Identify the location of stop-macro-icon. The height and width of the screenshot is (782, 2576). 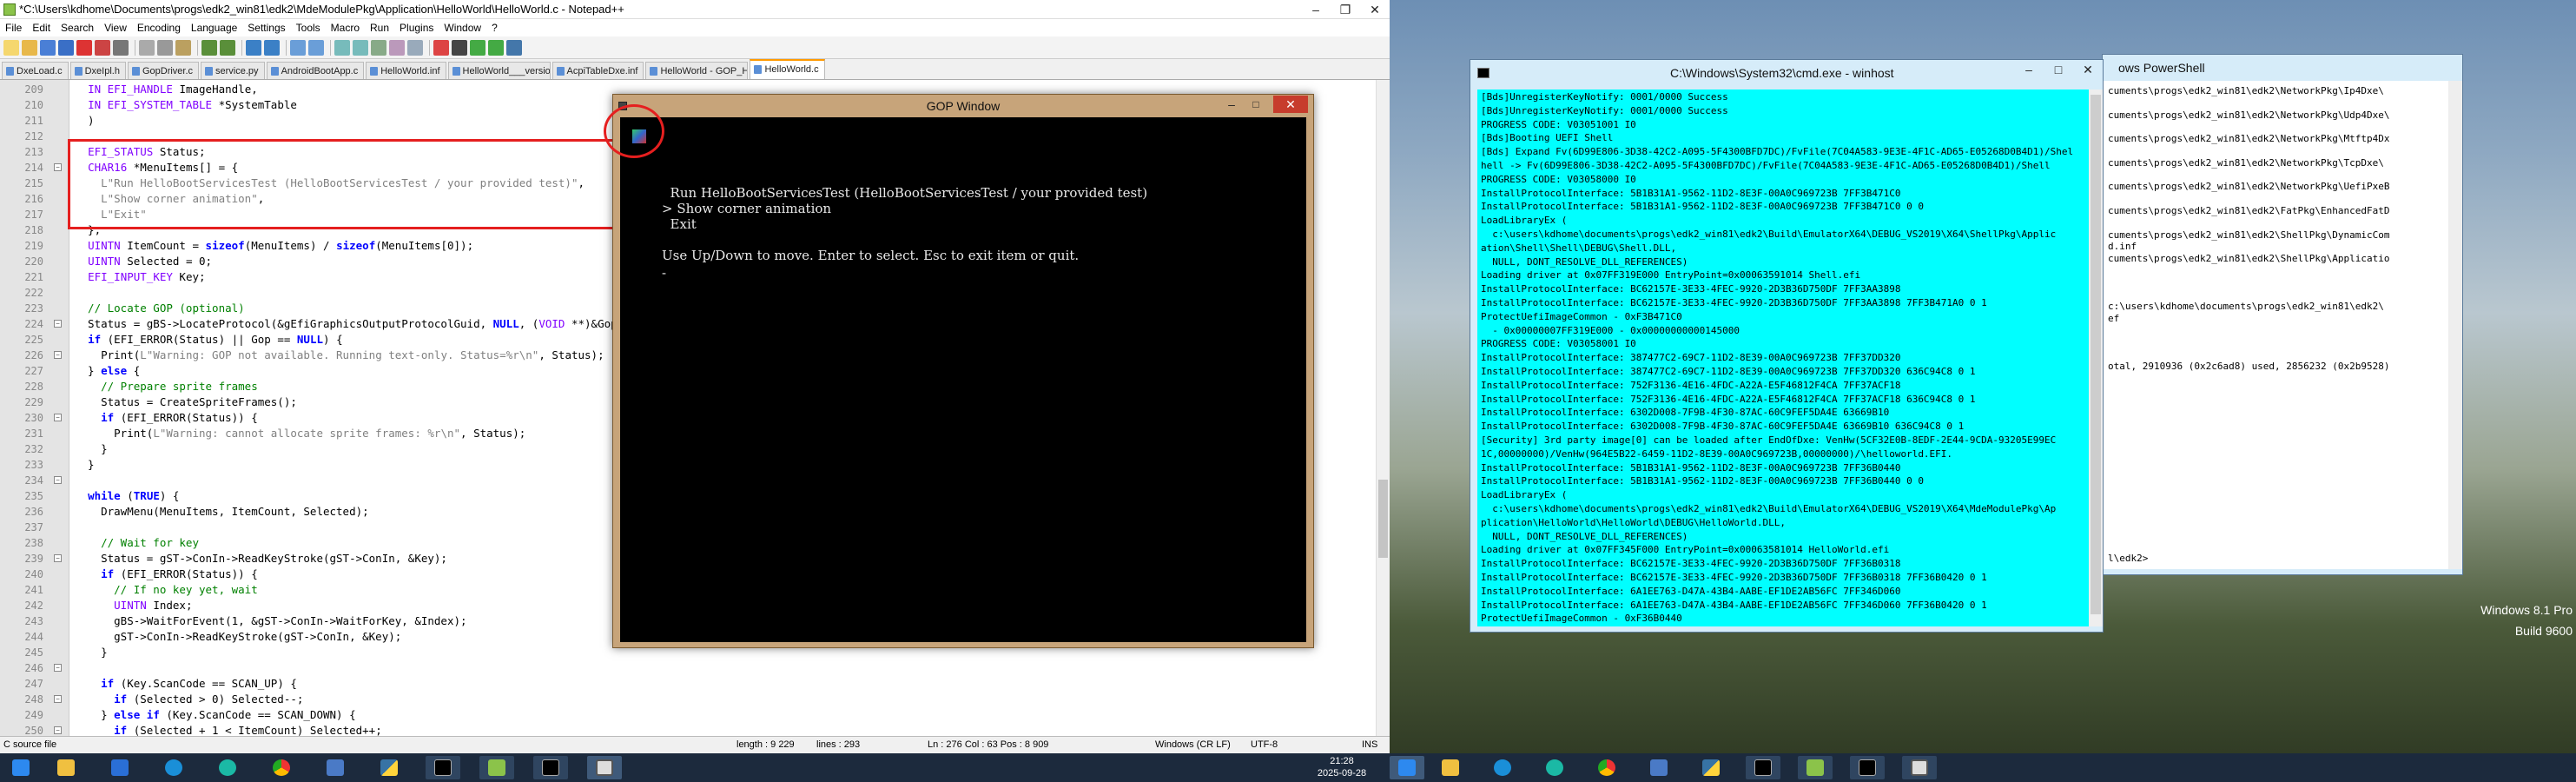
(460, 48).